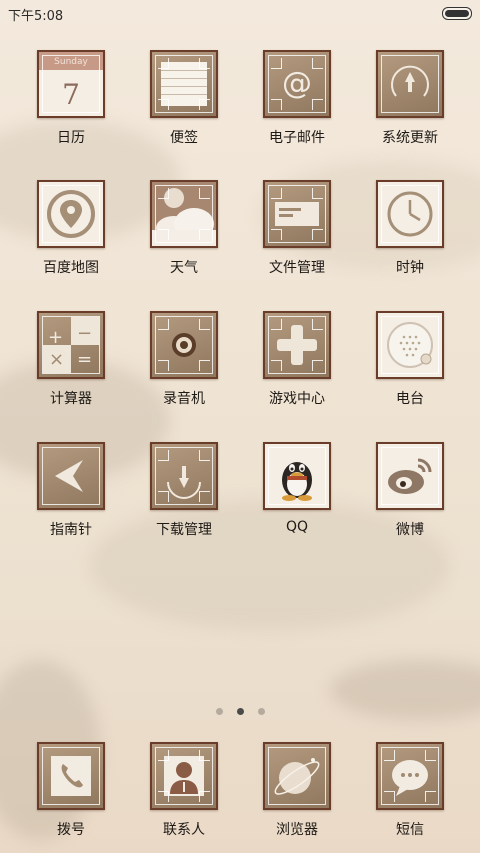 Image resolution: width=480 pixels, height=853 pixels. What do you see at coordinates (71, 268) in the screenshot?
I see `app-label: 百度地图` at bounding box center [71, 268].